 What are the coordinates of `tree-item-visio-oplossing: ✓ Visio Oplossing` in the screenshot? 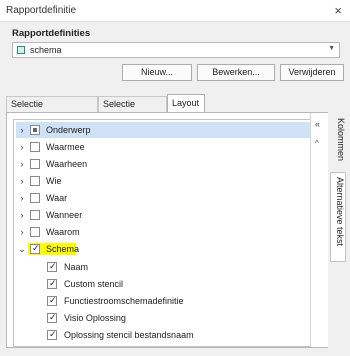 It's located at (163, 318).